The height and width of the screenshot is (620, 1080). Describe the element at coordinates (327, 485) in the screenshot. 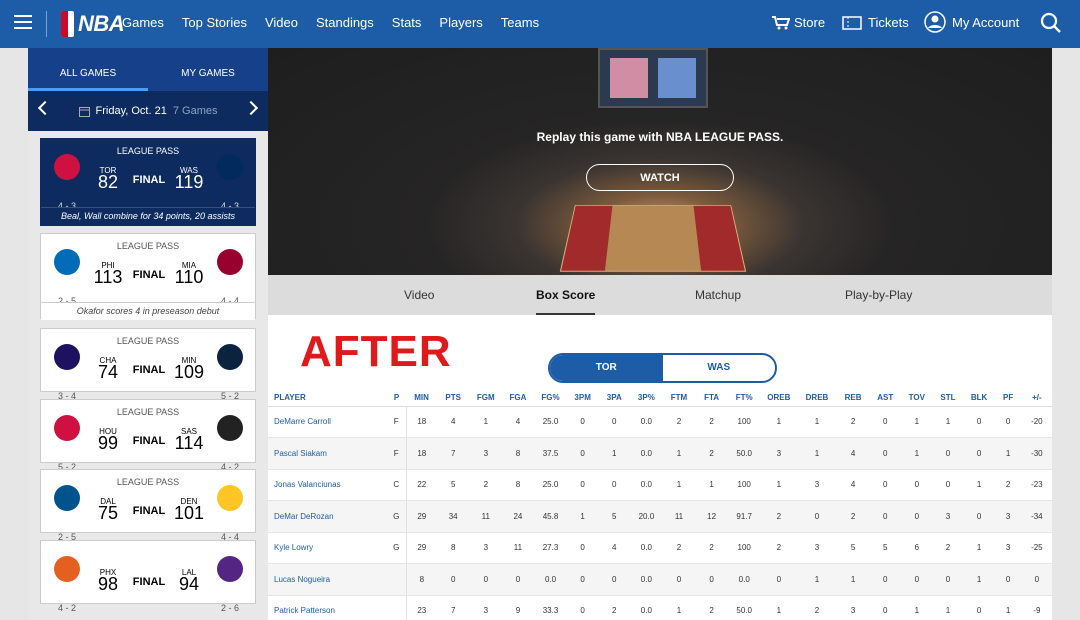

I see `player-name-link: Jonas Valanciunas` at that location.